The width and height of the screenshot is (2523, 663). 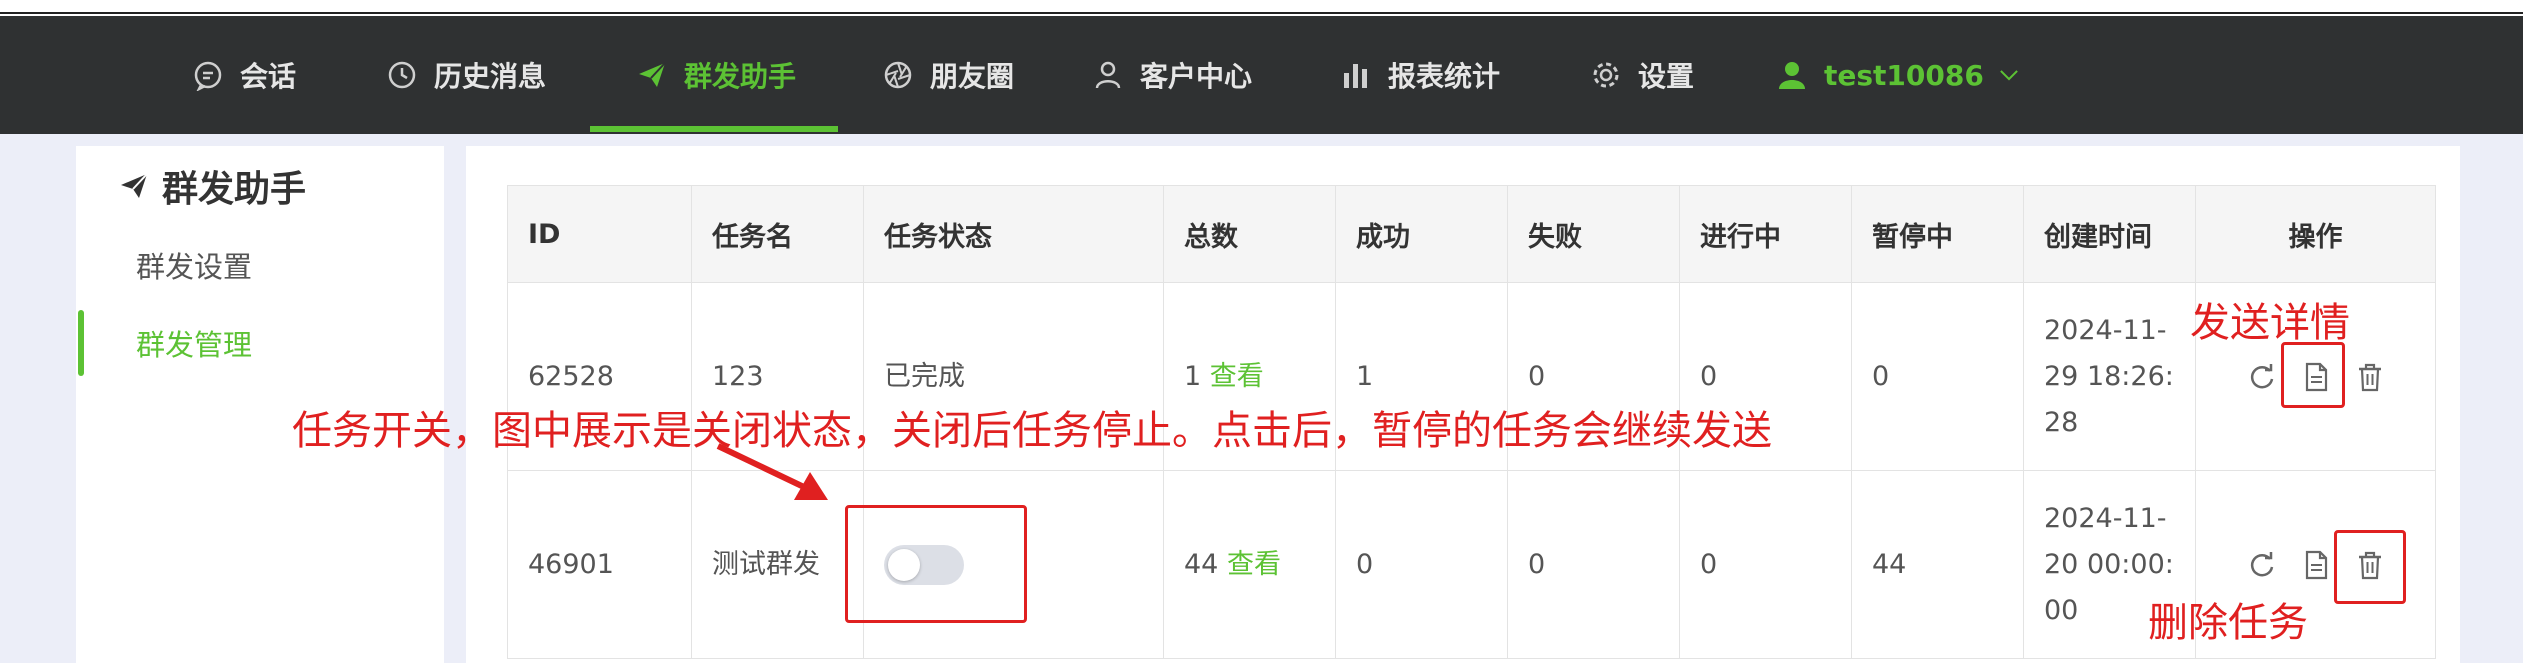 I want to click on created-time-line: 28, so click(x=2061, y=422).